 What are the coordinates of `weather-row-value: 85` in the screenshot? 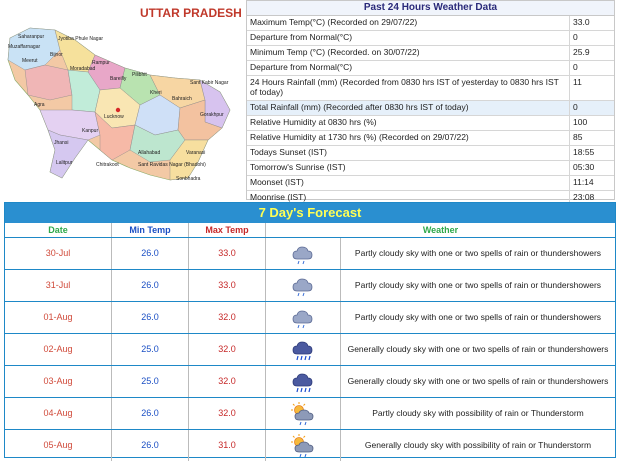 It's located at (578, 137).